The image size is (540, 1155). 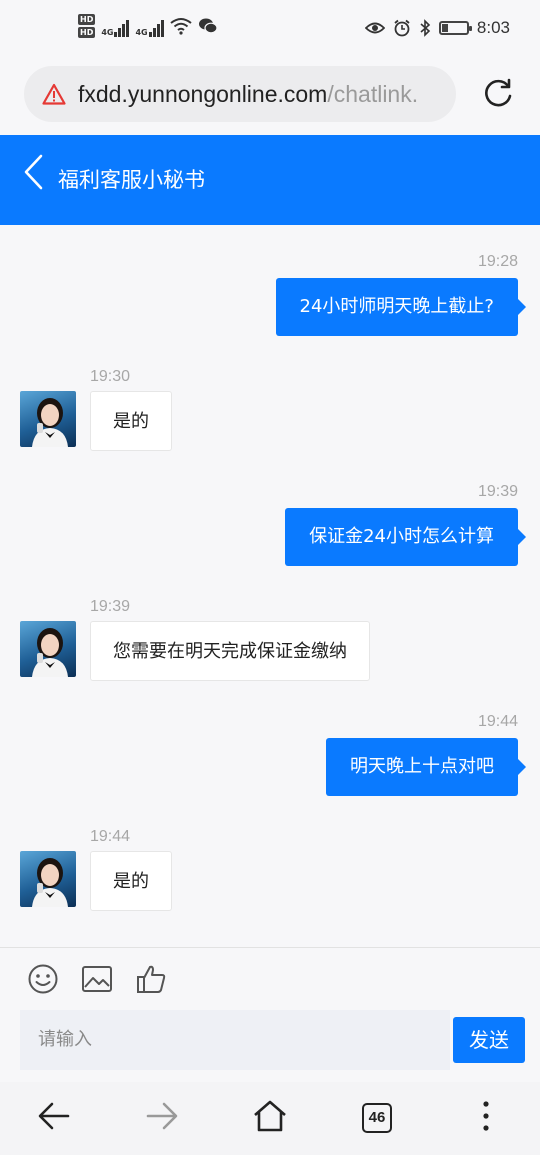 I want to click on signal-label-1: 4G, so click(x=107, y=32).